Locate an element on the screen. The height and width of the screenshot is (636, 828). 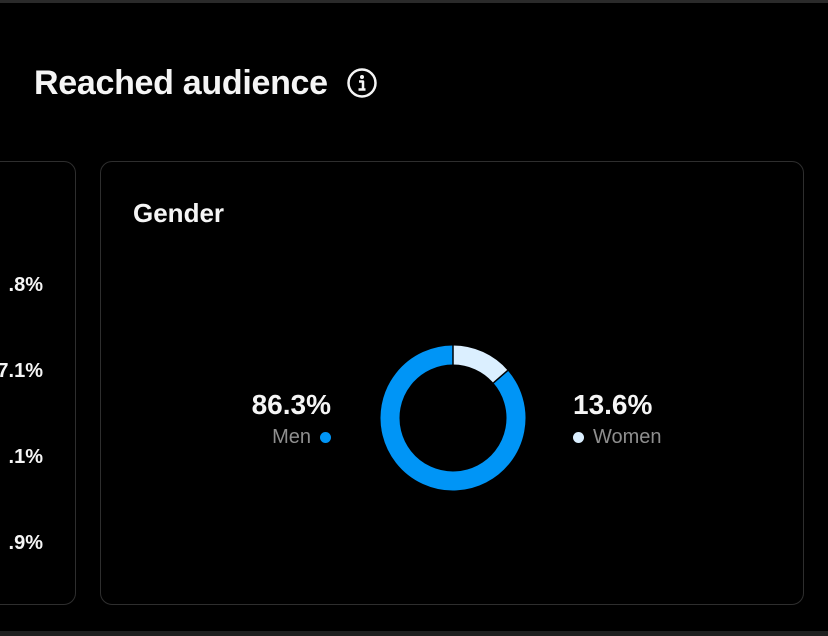
women-legend: Women is located at coordinates (617, 437).